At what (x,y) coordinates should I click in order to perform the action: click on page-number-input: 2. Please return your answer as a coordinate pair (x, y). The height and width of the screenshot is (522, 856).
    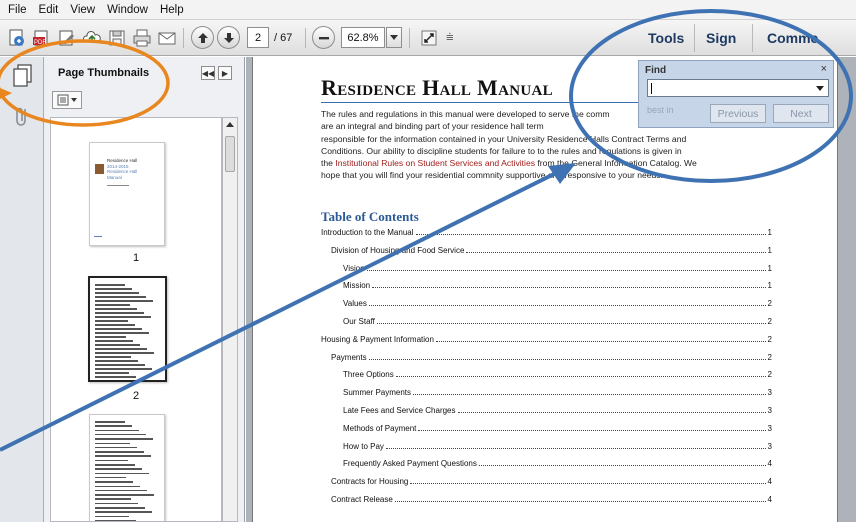
    Looking at the image, I should click on (258, 37).